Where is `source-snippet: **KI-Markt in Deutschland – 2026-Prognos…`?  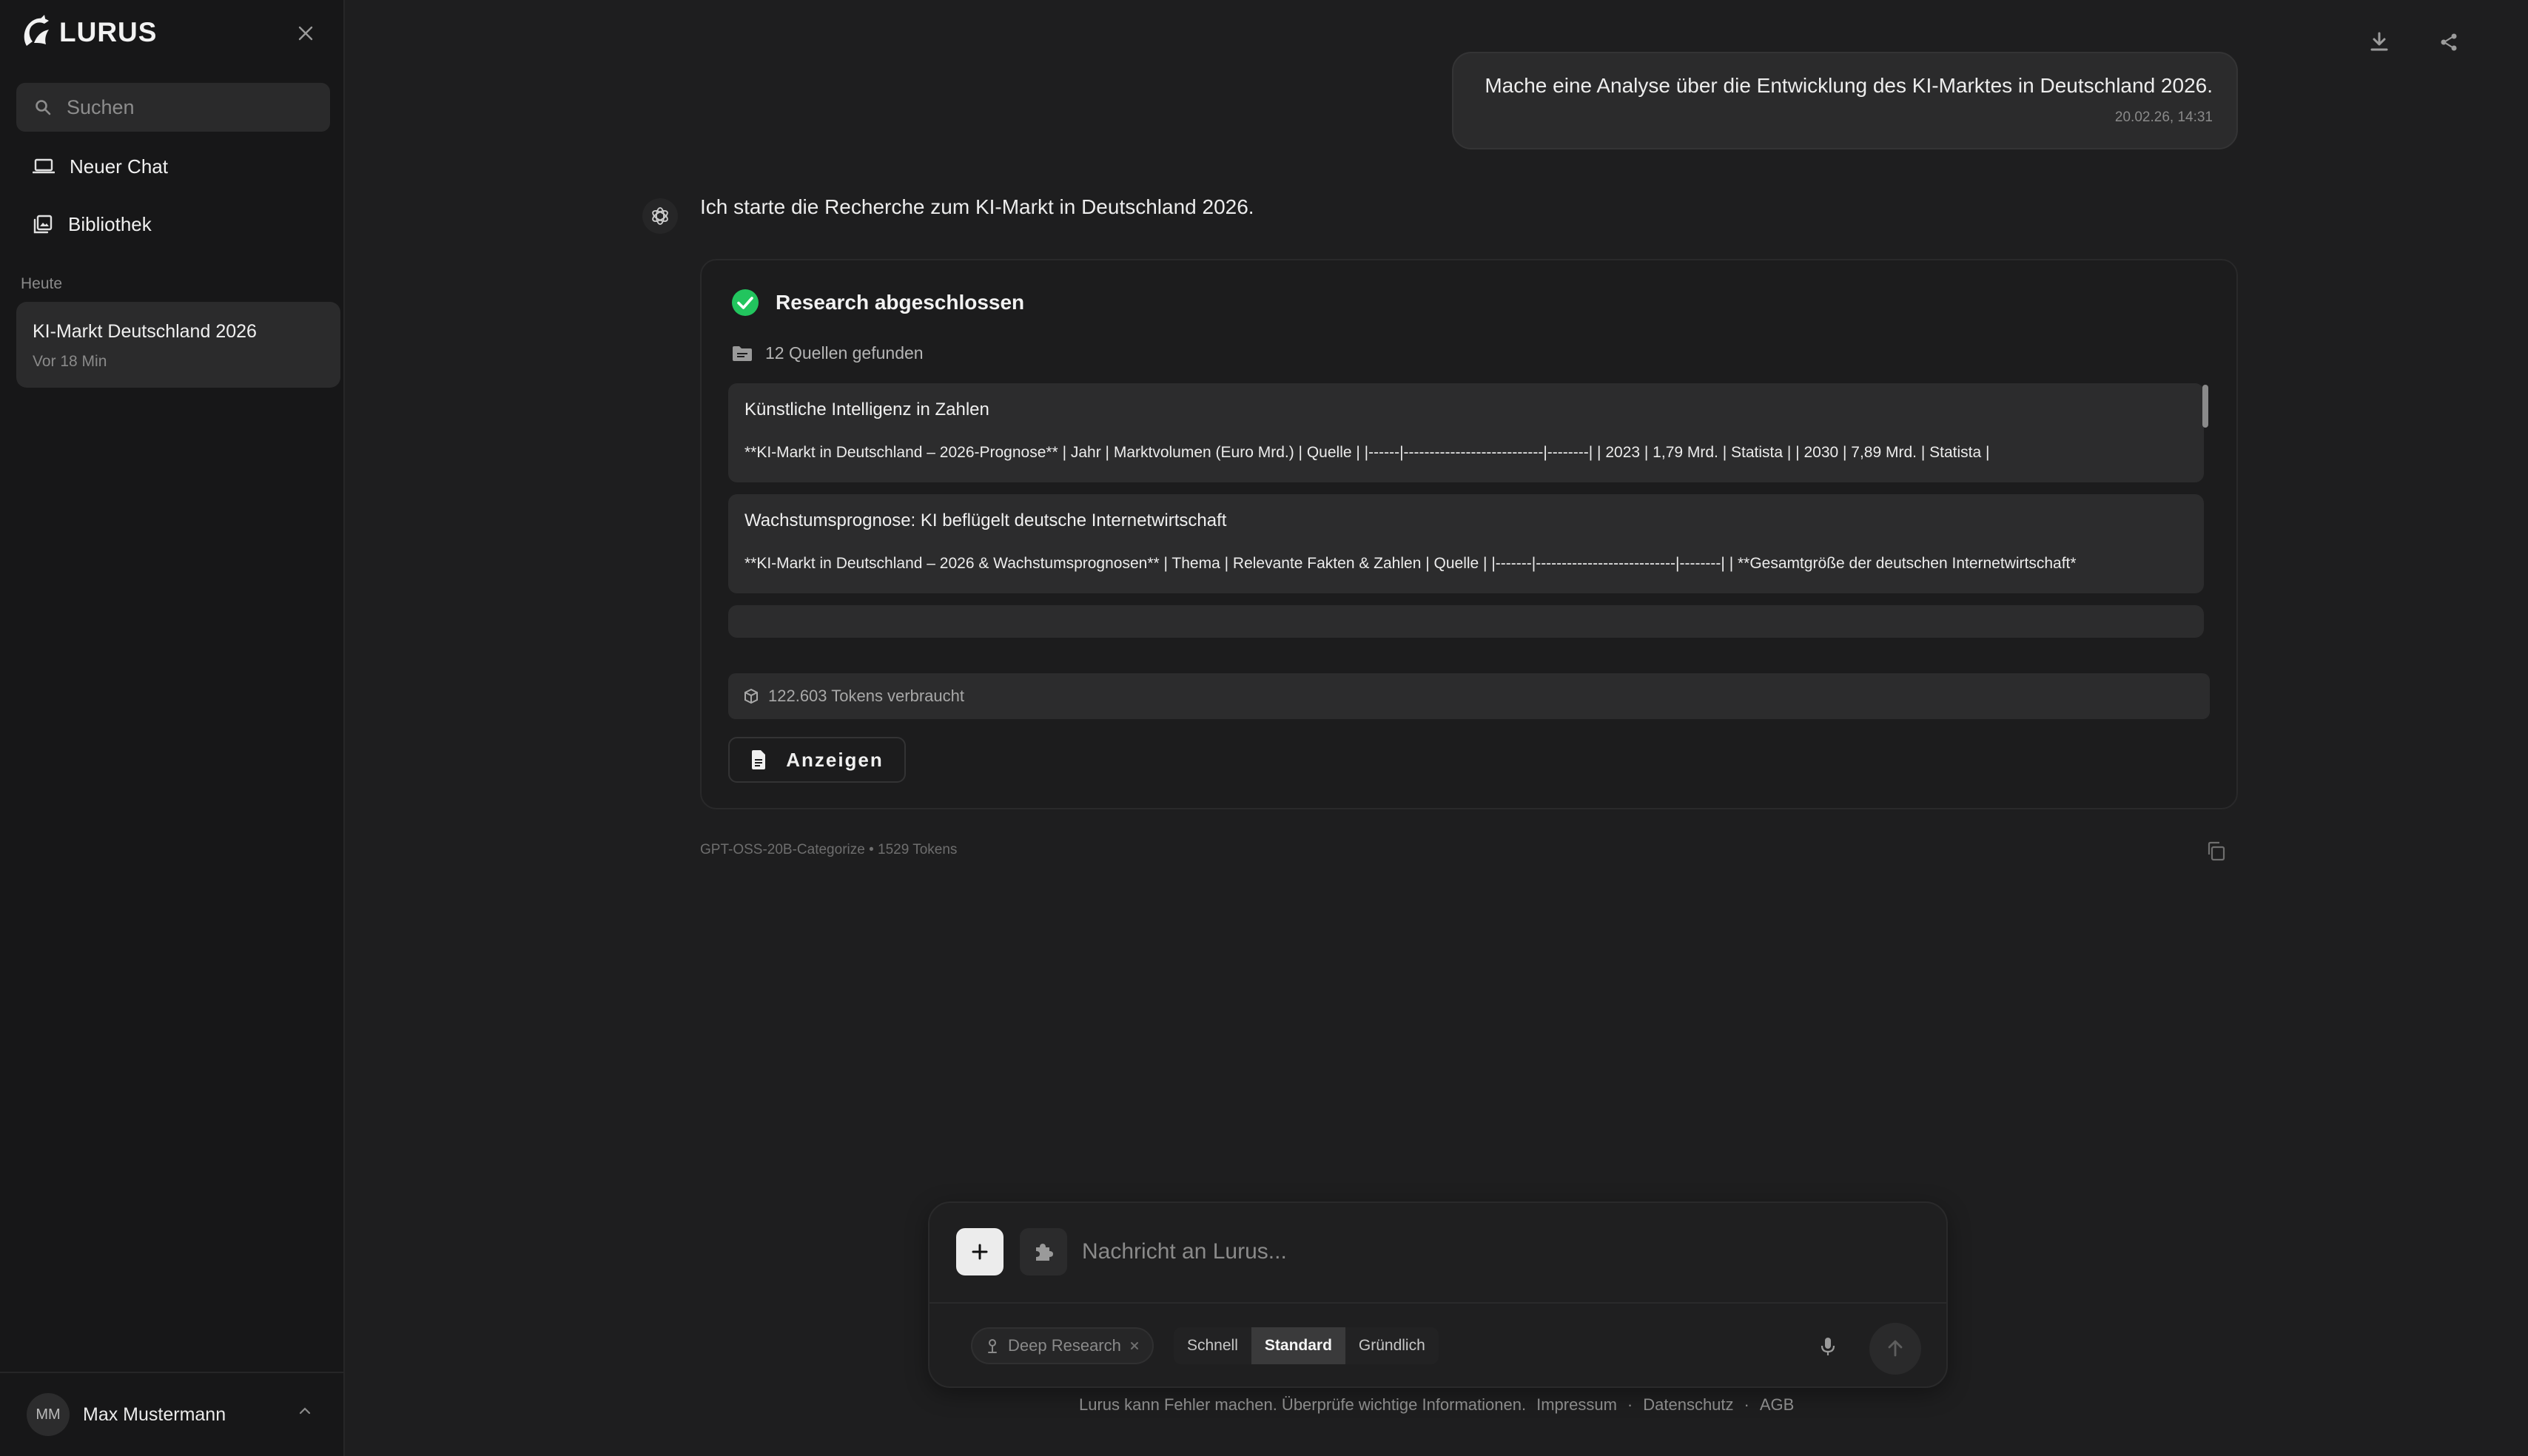
source-snippet: **KI-Markt in Deutschland – 2026-Prognos… is located at coordinates (1367, 453).